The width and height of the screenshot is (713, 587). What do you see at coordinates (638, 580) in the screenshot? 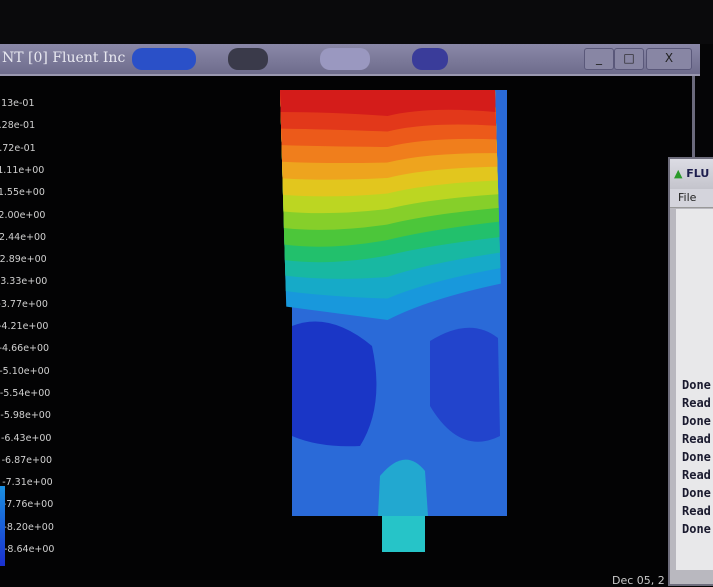
I see `date-label: Dec 05, 2` at bounding box center [638, 580].